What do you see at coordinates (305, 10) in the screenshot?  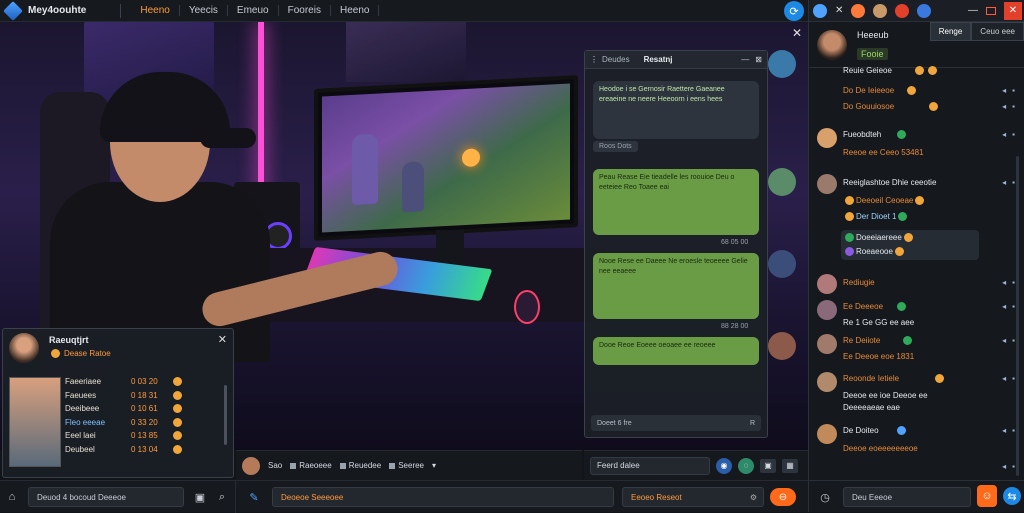 I see `nav-item: Fooreis` at bounding box center [305, 10].